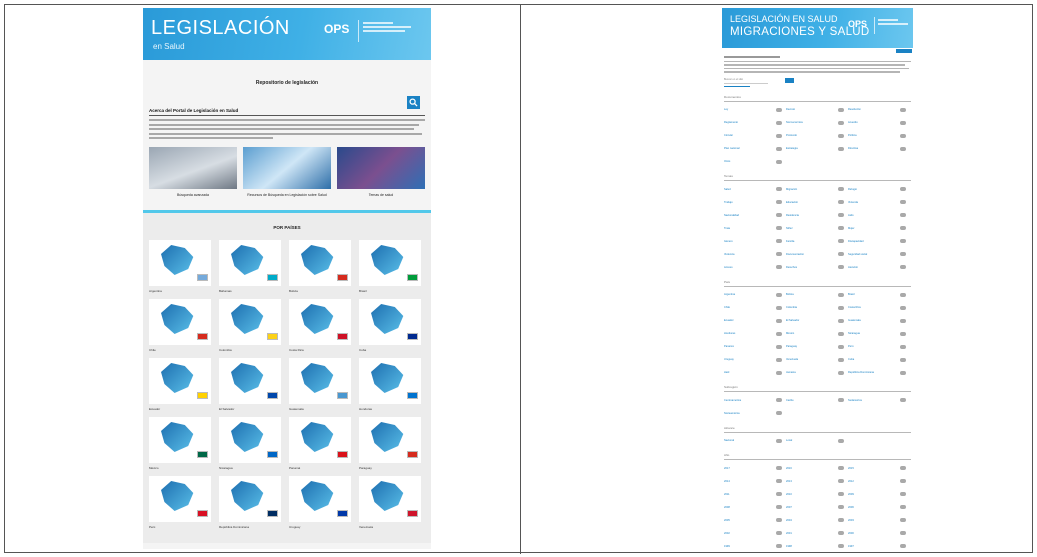 The height and width of the screenshot is (557, 1037). Describe the element at coordinates (817, 254) in the screenshot. I see `facet-item: Documentación` at that location.